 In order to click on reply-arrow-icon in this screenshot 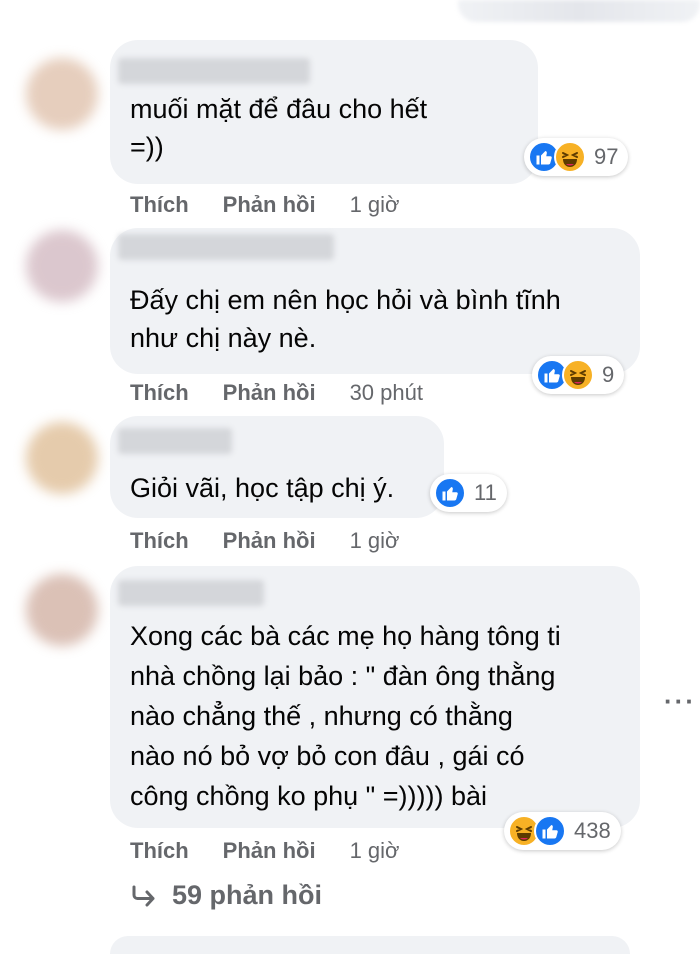, I will do `click(144, 896)`.